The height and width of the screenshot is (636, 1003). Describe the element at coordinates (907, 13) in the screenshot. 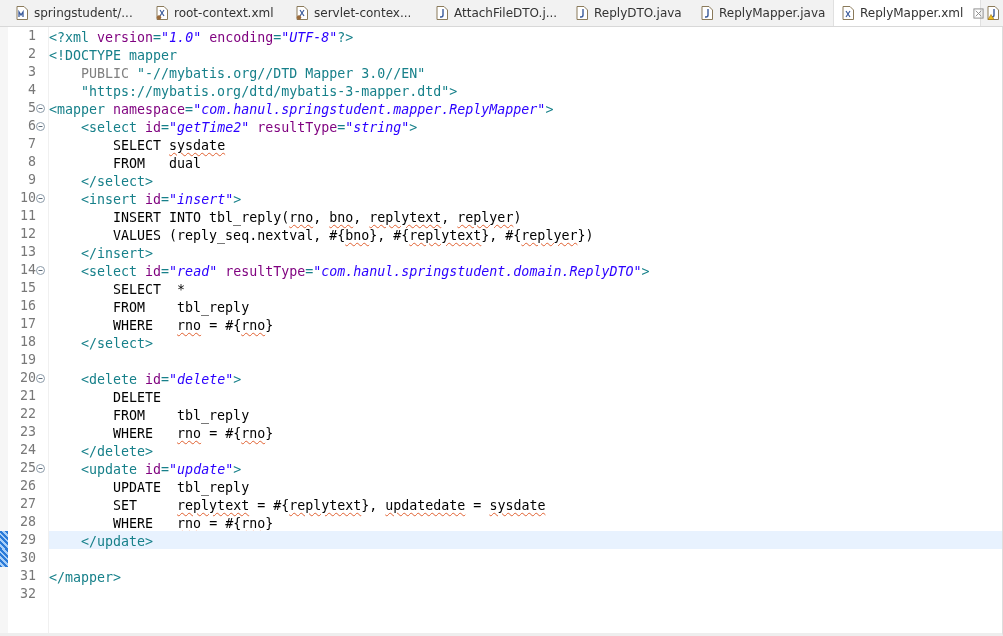

I see `editor-tab: ReplyMapper.xml` at that location.